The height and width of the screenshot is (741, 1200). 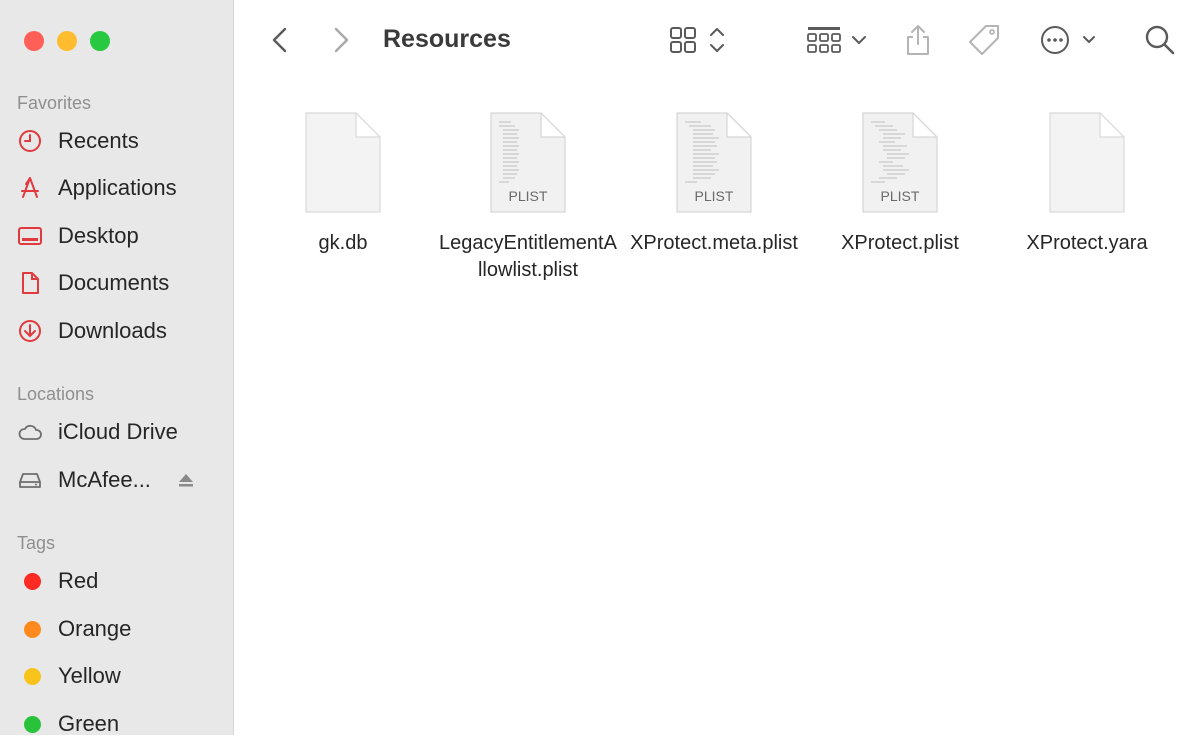 What do you see at coordinates (30, 331) in the screenshot?
I see `download-icon` at bounding box center [30, 331].